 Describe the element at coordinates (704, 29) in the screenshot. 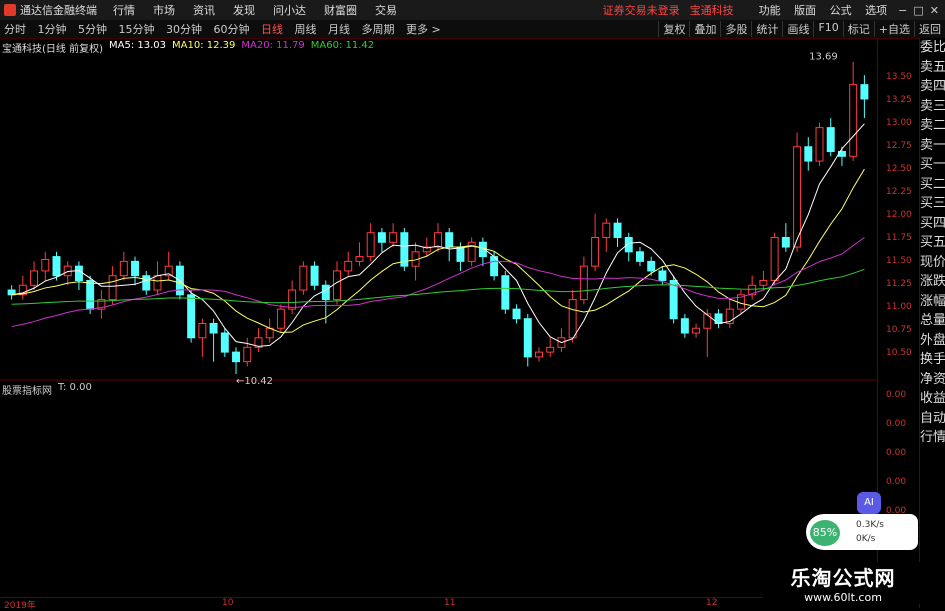

I see `tool-overlay: 叠加` at that location.